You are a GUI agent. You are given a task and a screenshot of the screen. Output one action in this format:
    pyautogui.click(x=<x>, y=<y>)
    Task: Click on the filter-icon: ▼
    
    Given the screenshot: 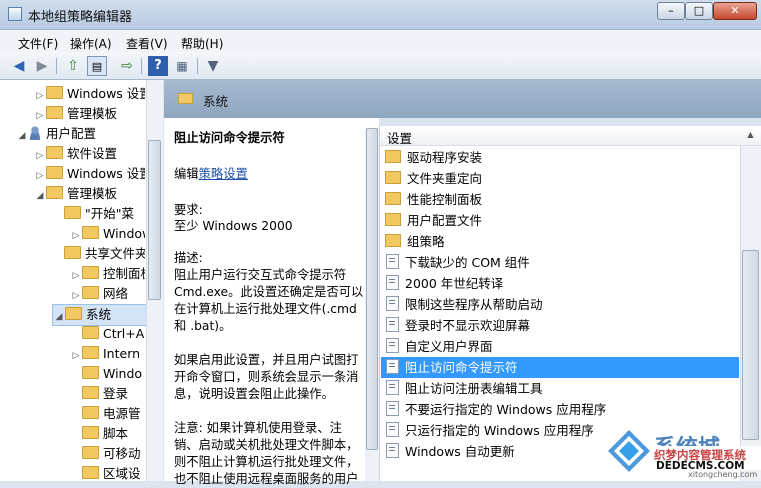 What is the action you would take?
    pyautogui.click(x=213, y=66)
    